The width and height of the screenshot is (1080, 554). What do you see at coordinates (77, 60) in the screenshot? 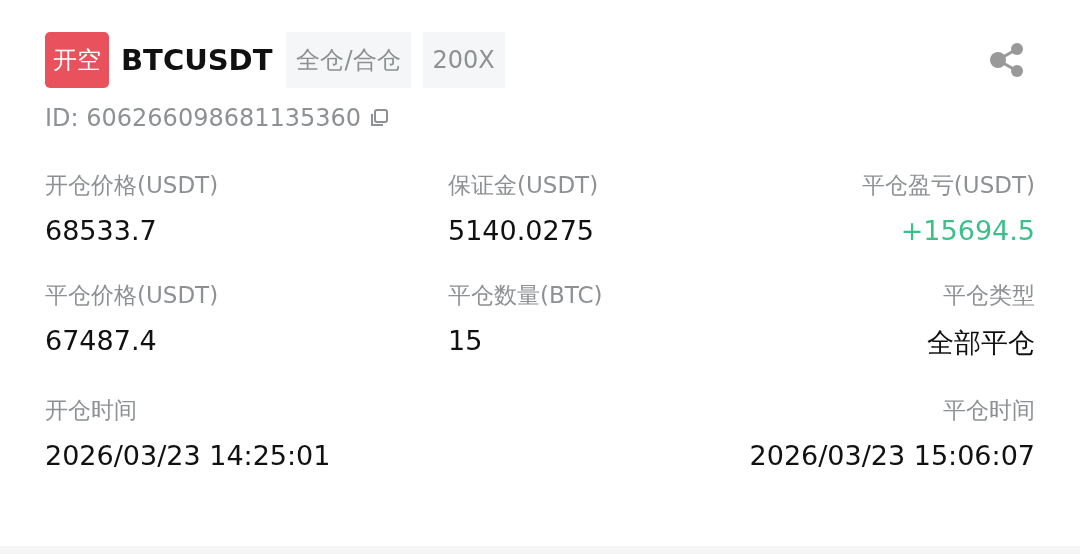
I see `side-badge: 开空` at bounding box center [77, 60].